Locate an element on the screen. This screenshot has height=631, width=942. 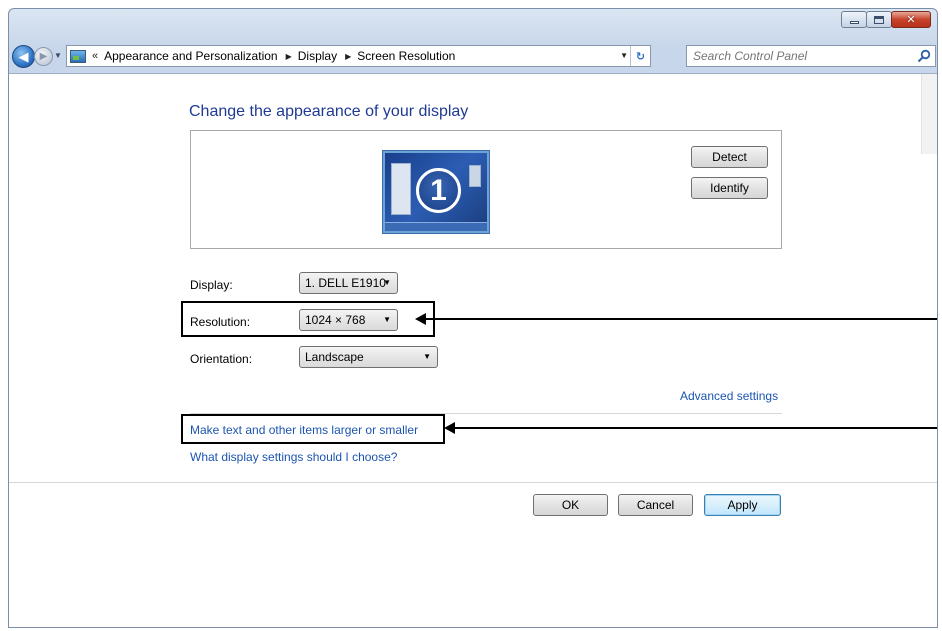
display-value: 1. DELL E1910 is located at coordinates (345, 283).